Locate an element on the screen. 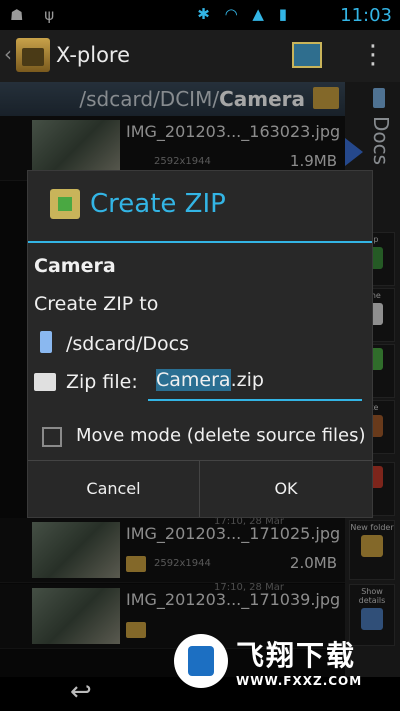 This screenshot has width=400, height=711. dialog-buttons: Cancel OK is located at coordinates (200, 488).